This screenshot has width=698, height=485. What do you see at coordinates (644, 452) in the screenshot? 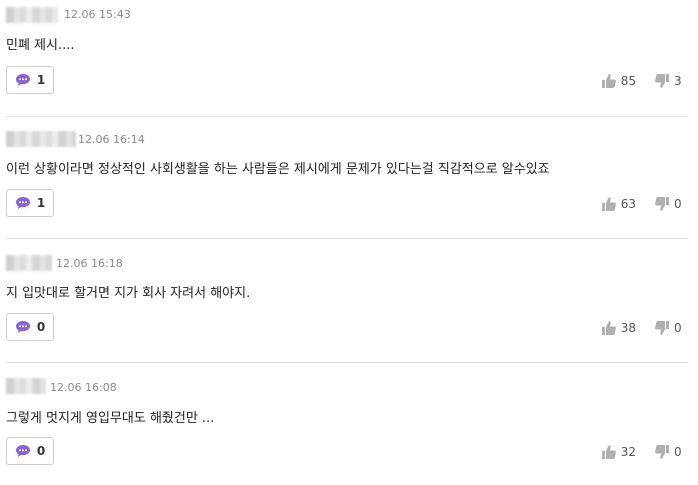
I see `vote-group: 32 0` at bounding box center [644, 452].